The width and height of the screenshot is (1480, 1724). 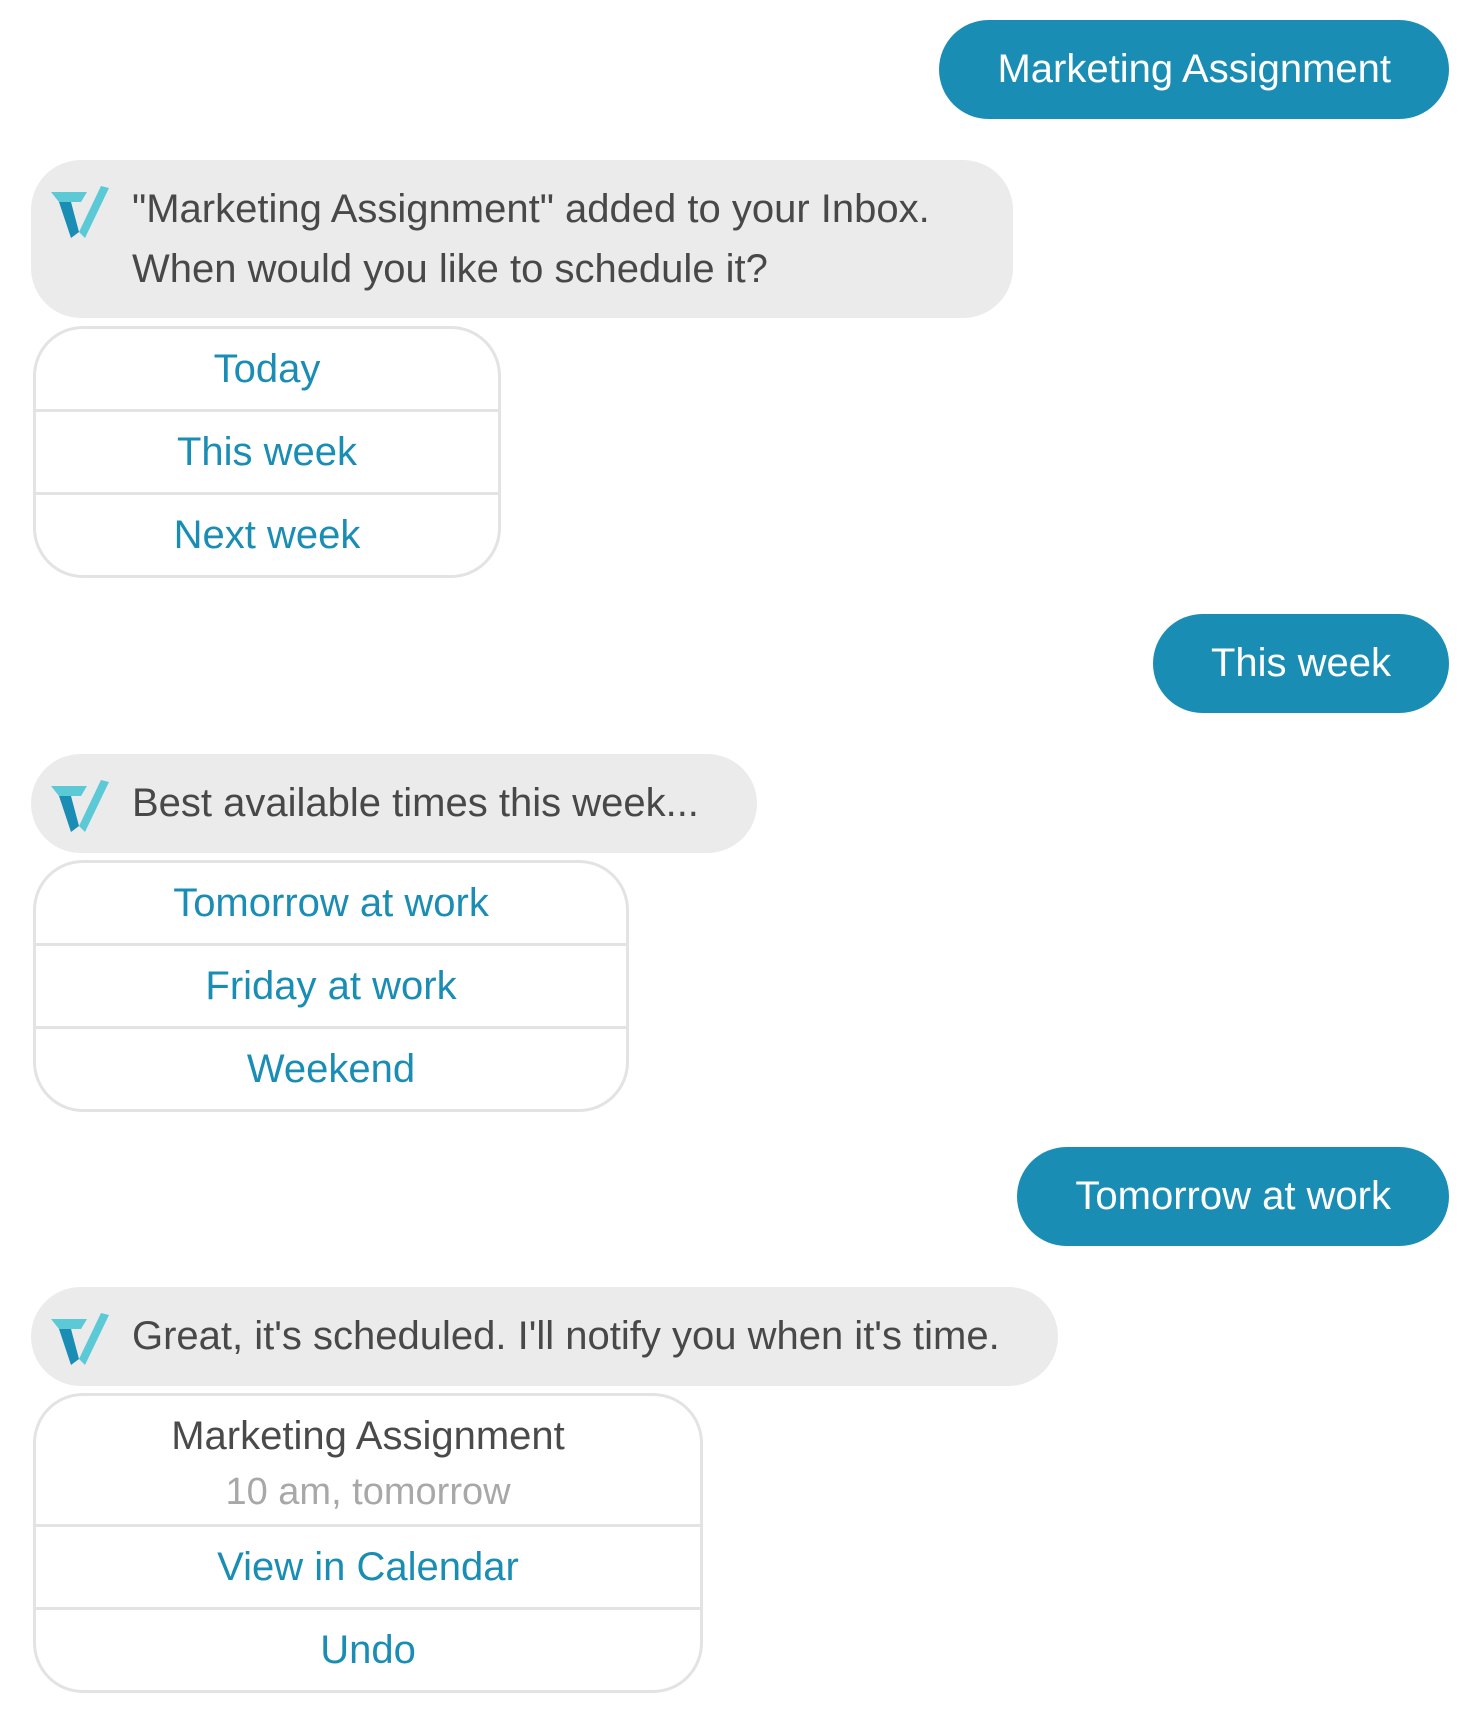 I want to click on user-message-bubble: Tomorrow at work, so click(x=1233, y=1196).